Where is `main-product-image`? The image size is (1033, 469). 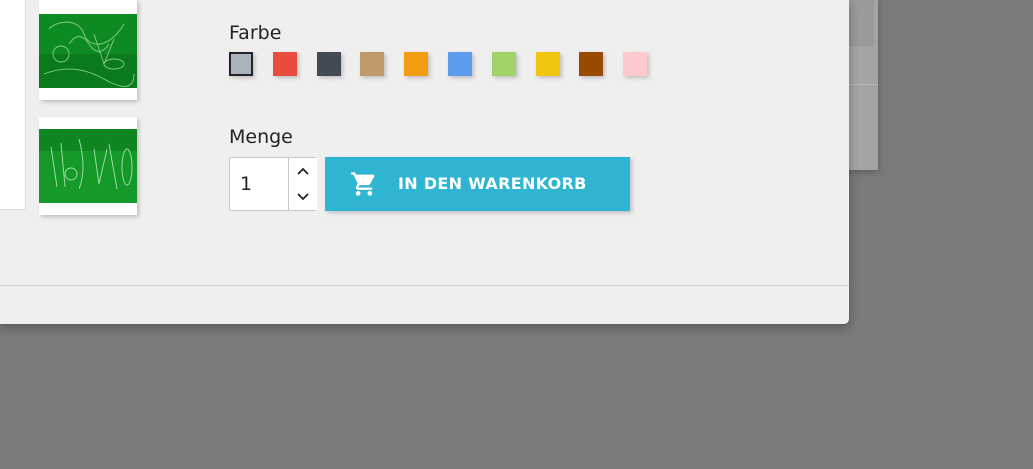 main-product-image is located at coordinates (13, 105).